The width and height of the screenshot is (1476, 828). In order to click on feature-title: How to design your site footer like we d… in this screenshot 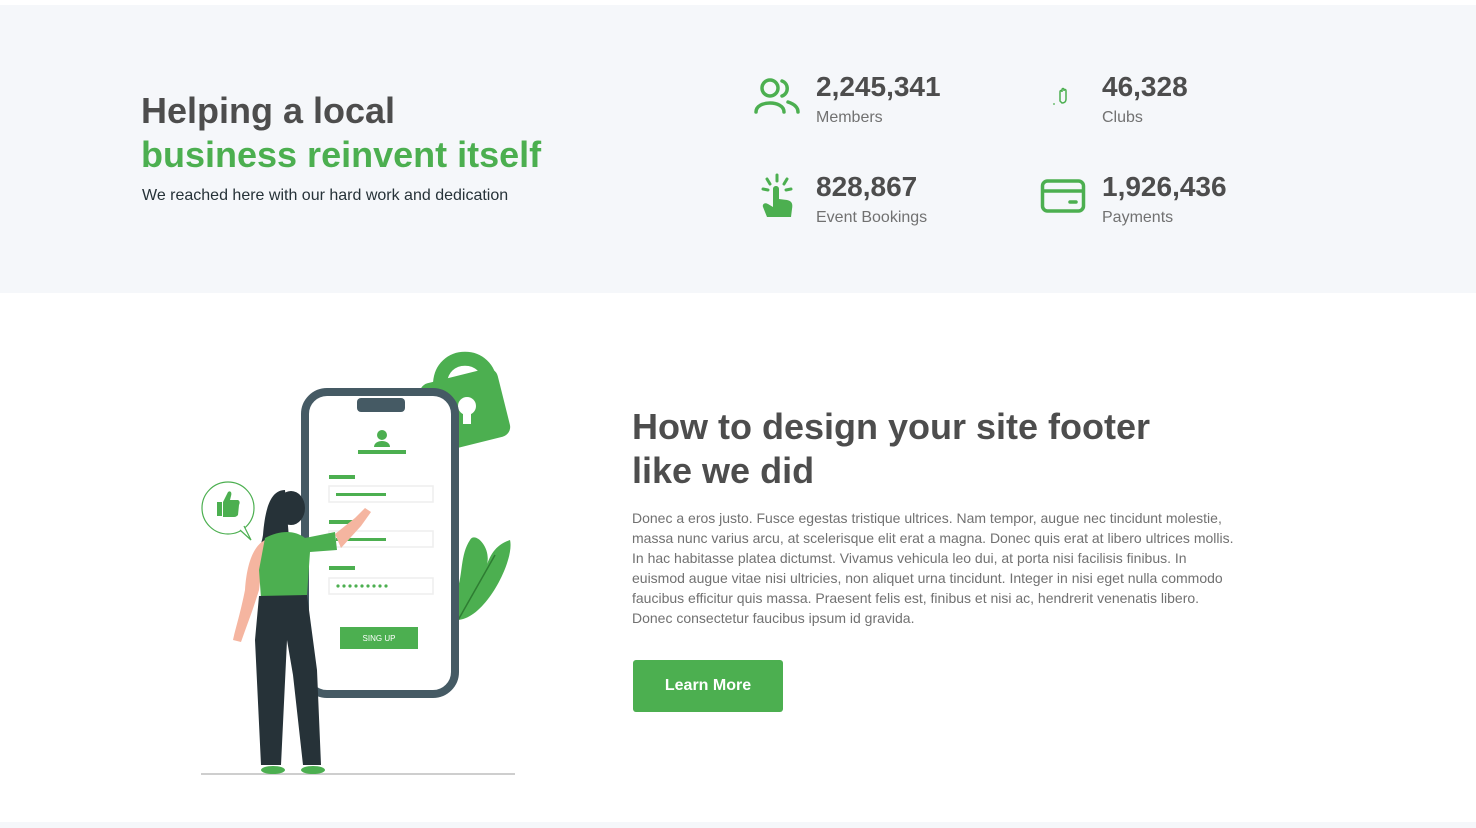, I will do `click(891, 448)`.